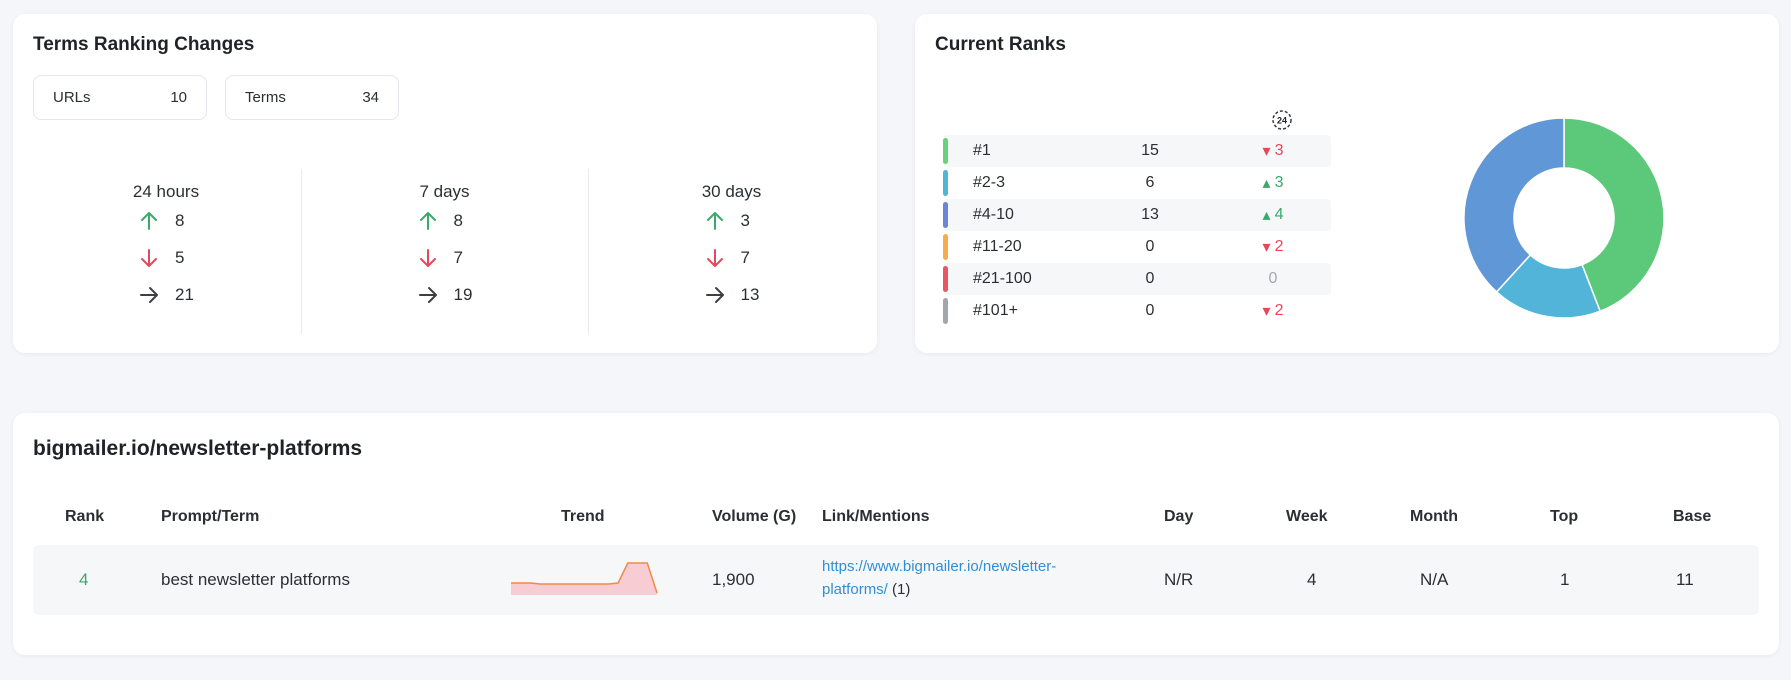 Image resolution: width=1791 pixels, height=680 pixels. I want to click on cell-day: N/R, so click(1179, 579).